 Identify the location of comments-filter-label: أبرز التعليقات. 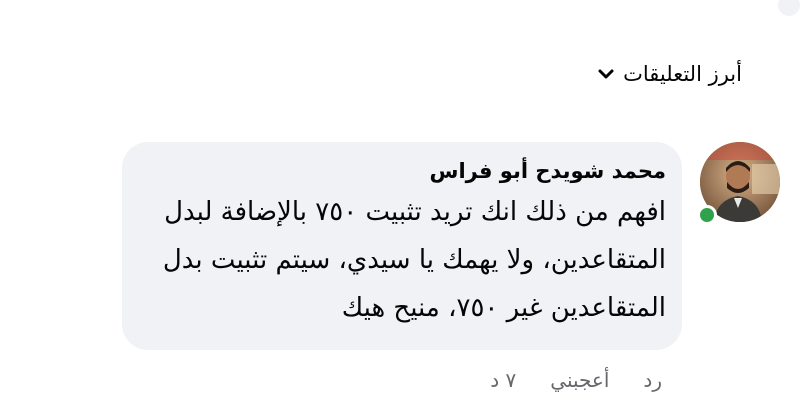
(682, 74).